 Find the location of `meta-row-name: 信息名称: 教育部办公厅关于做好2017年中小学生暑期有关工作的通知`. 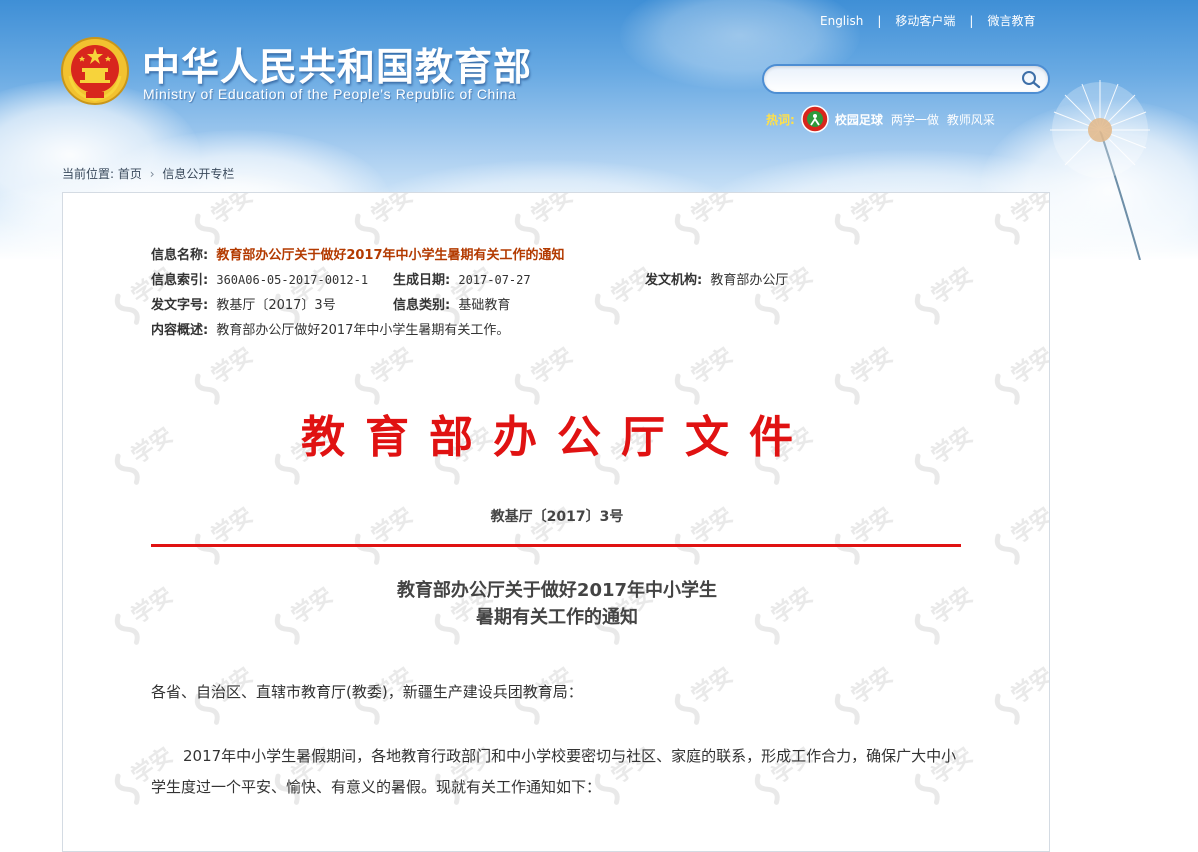

meta-row-name: 信息名称: 教育部办公厅关于做好2017年中小学生暑期有关工作的通知 is located at coordinates (358, 255).